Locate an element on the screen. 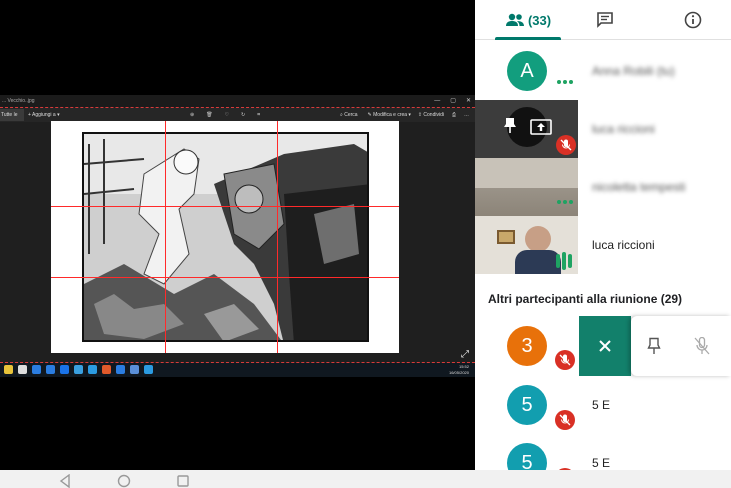  app2-icon is located at coordinates (134, 369).